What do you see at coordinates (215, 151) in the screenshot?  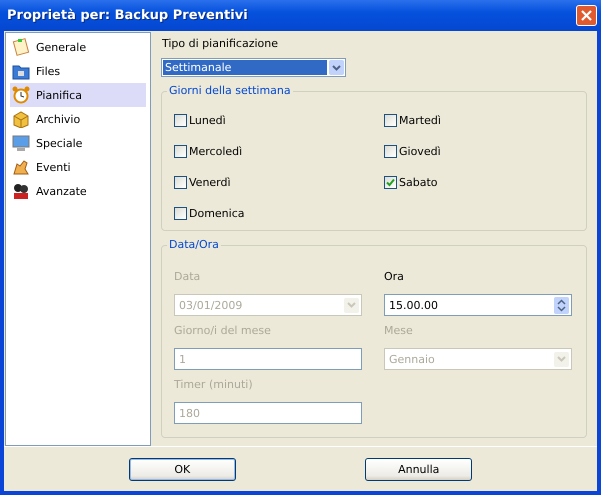 I see `checkbox-label: Mercoledì` at bounding box center [215, 151].